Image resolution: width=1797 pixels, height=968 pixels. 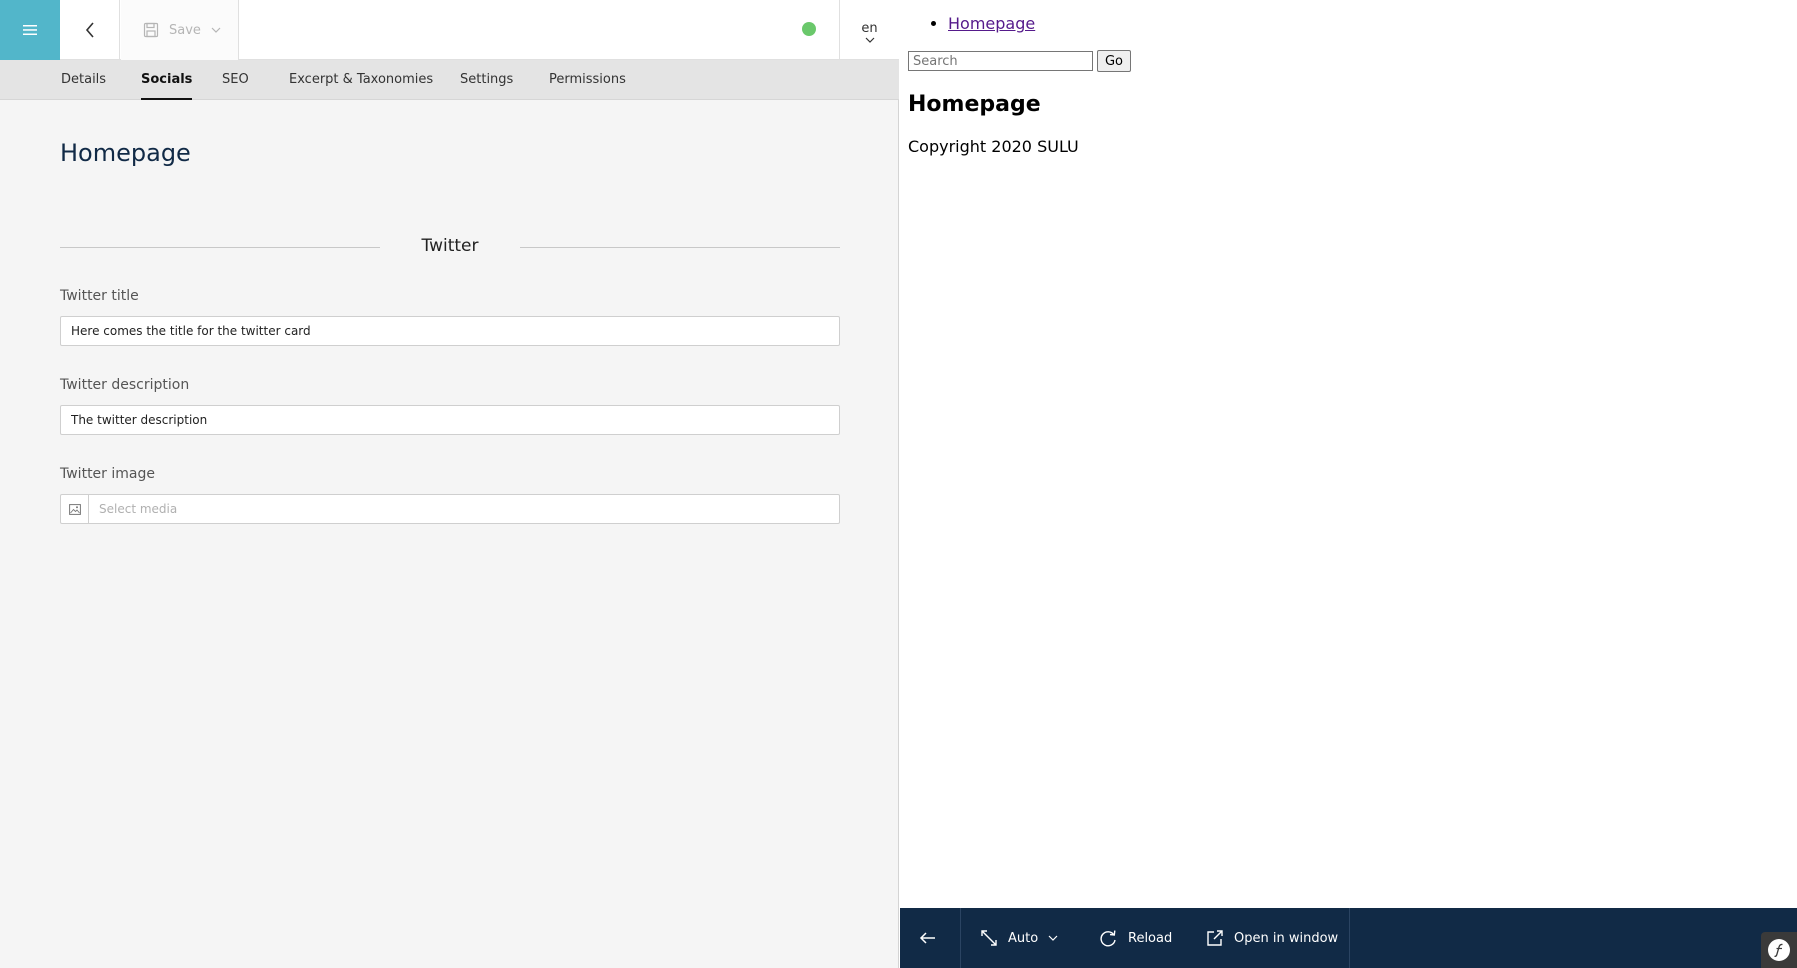 I want to click on chevron-left-icon, so click(x=89, y=30).